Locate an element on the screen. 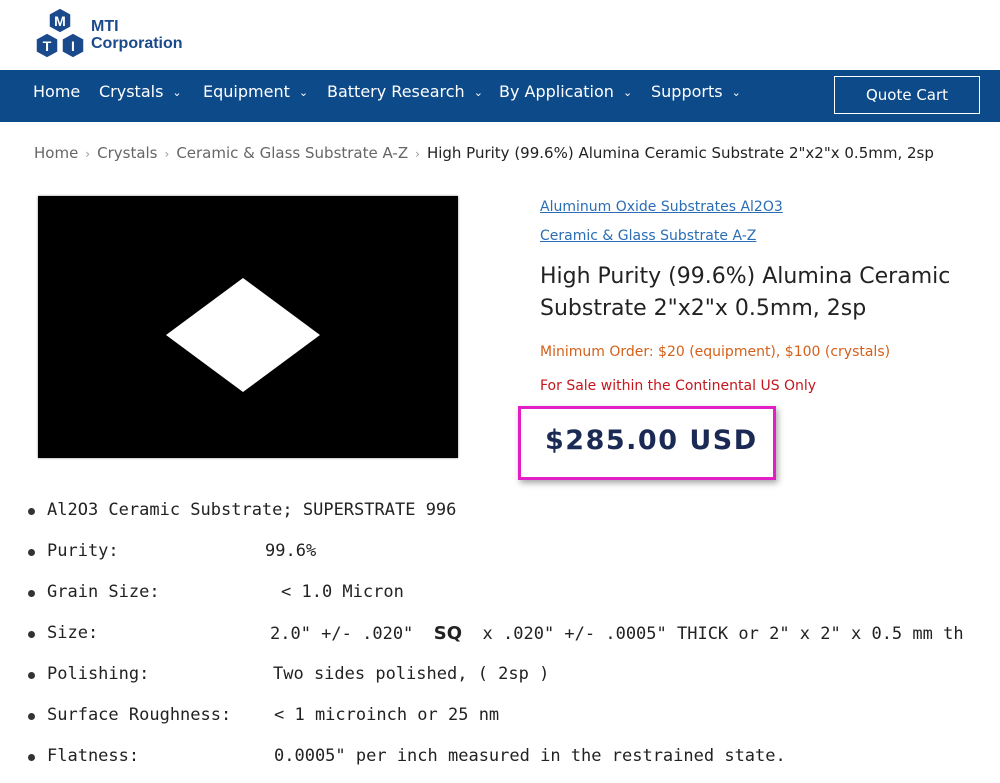  nav-item-label: Home is located at coordinates (57, 91).